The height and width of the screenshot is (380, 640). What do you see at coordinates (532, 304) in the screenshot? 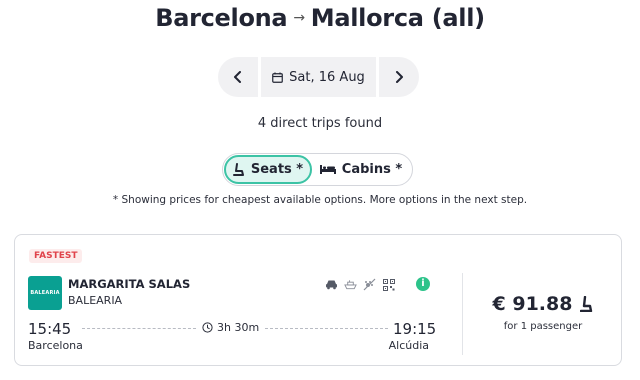
I see `price-value: € 91.88` at bounding box center [532, 304].